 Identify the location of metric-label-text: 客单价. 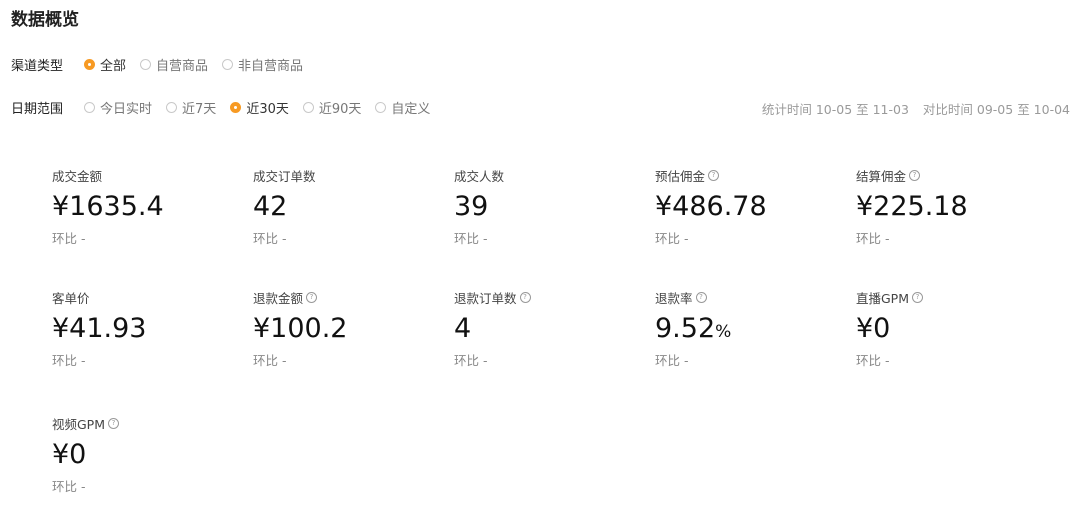
(71, 298).